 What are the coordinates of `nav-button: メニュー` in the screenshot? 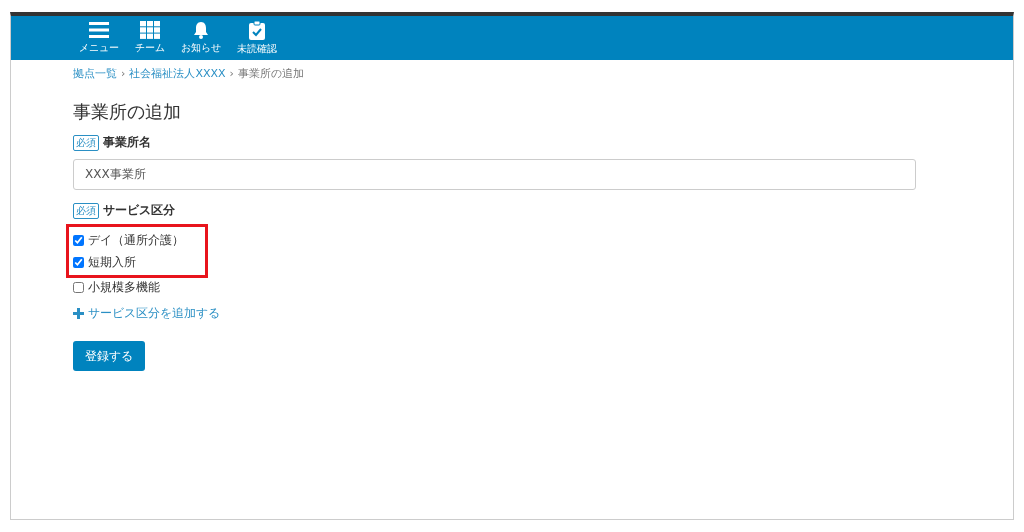 It's located at (99, 38).